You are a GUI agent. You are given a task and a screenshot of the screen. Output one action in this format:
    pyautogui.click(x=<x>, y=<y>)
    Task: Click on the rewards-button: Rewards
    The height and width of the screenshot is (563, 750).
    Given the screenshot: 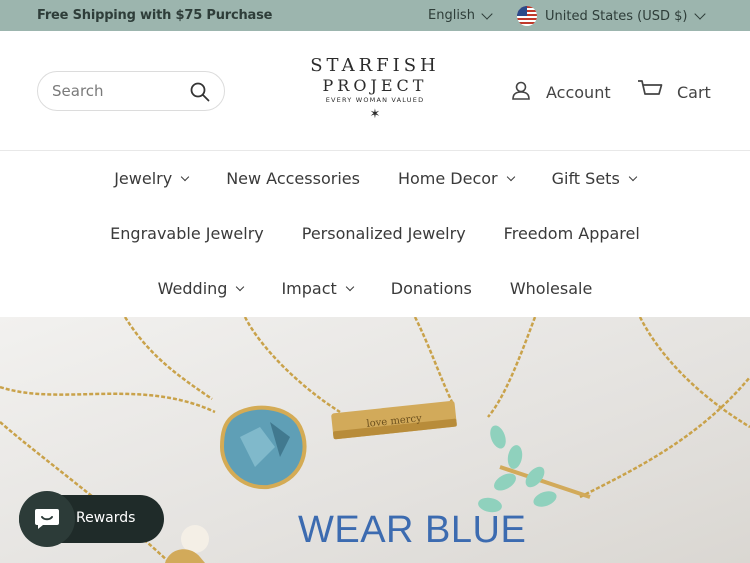 What is the action you would take?
    pyautogui.click(x=91, y=519)
    